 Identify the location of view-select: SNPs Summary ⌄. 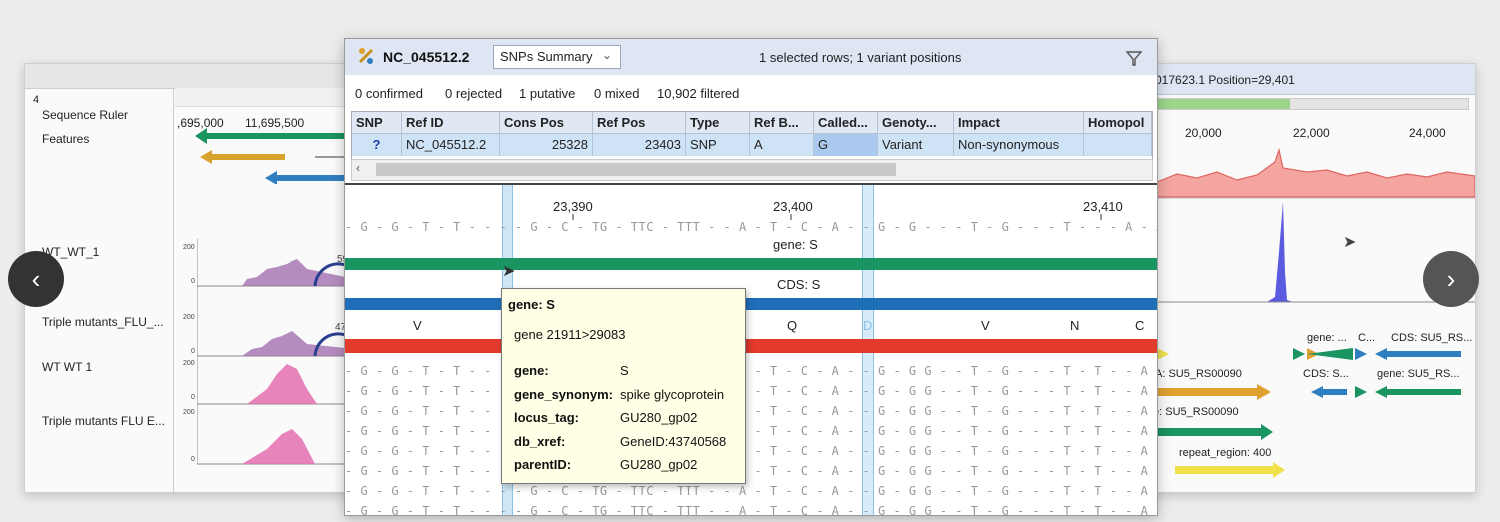
(557, 57).